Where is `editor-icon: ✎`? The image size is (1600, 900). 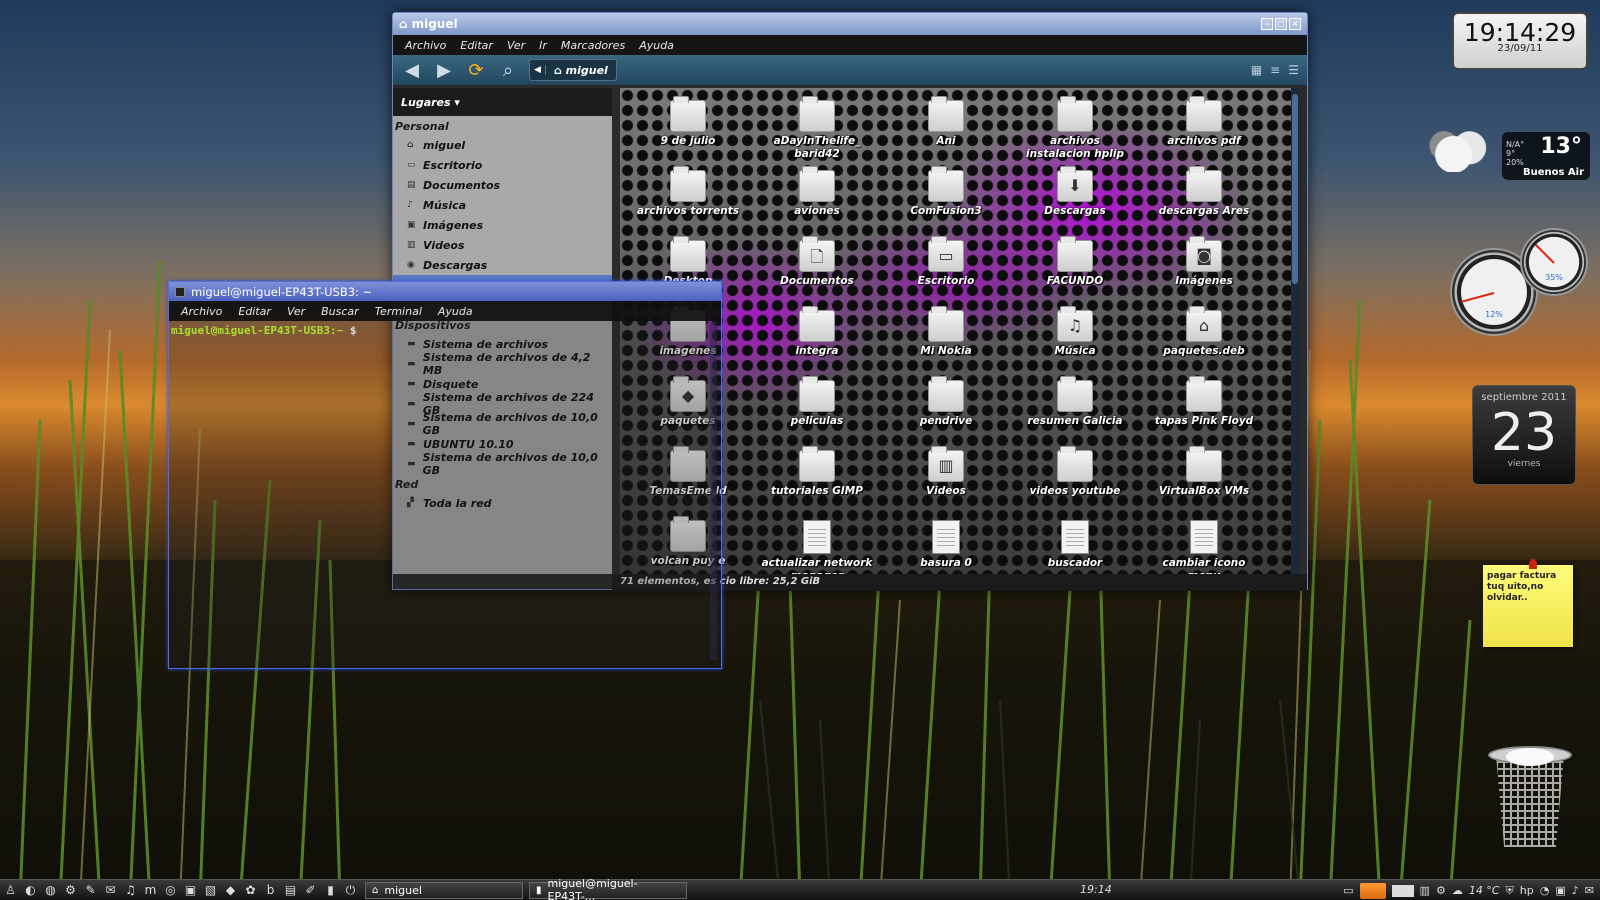
editor-icon: ✎ is located at coordinates (90, 890).